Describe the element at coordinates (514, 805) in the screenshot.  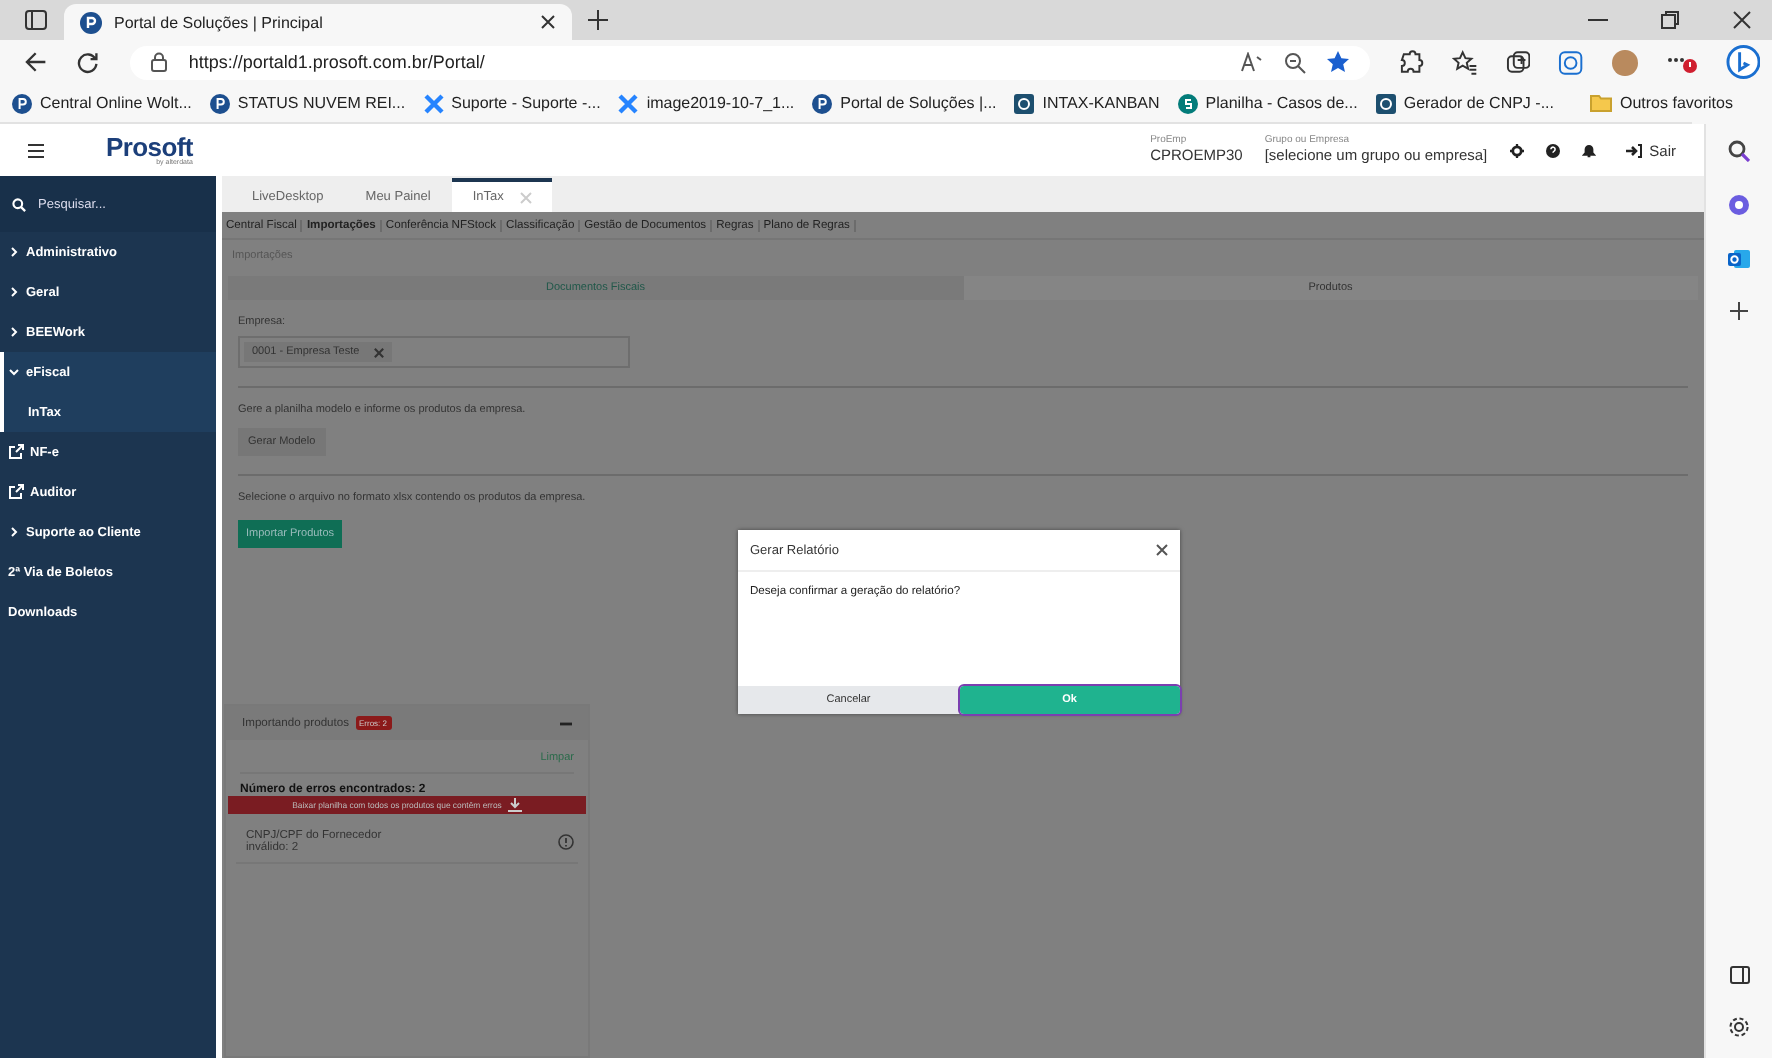
I see `download-icon` at that location.